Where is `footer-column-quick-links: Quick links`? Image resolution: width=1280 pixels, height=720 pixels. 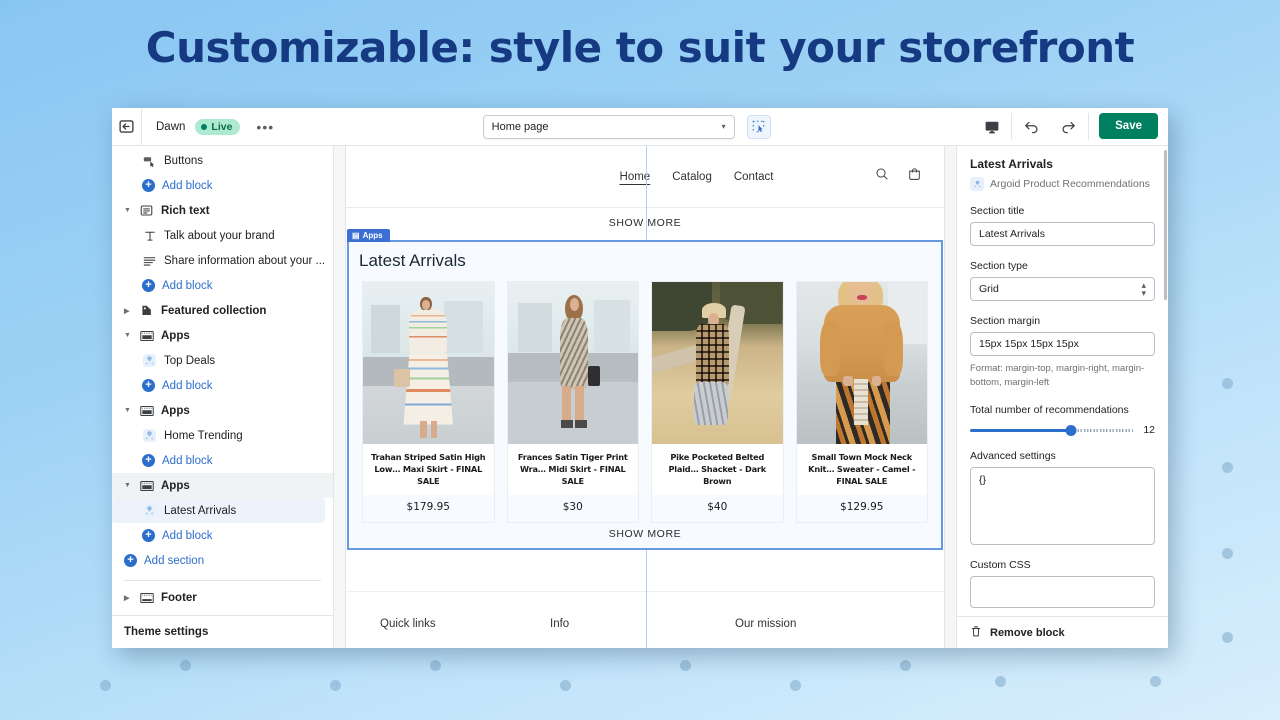
footer-column-quick-links: Quick links is located at coordinates (465, 624).